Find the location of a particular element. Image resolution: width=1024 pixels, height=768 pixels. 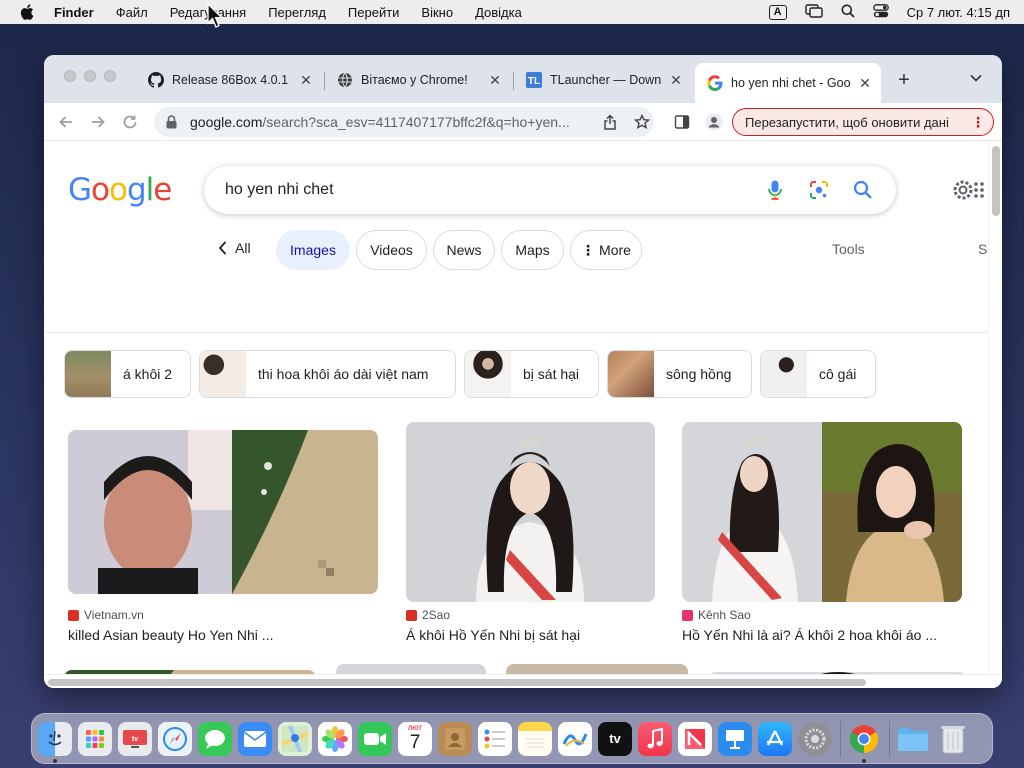

share-icon is located at coordinates (610, 122).